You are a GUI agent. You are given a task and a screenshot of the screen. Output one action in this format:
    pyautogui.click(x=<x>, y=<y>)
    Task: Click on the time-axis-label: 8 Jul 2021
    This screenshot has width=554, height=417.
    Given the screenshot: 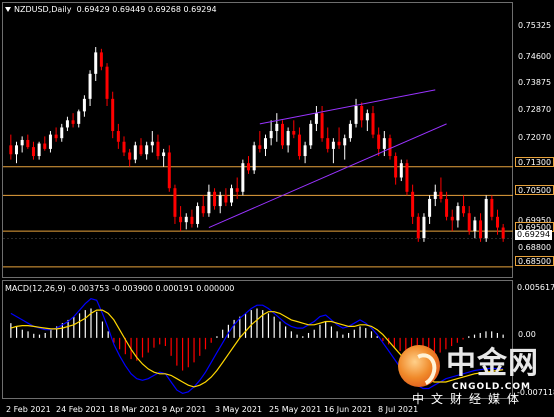 What is the action you would take?
    pyautogui.click(x=398, y=409)
    